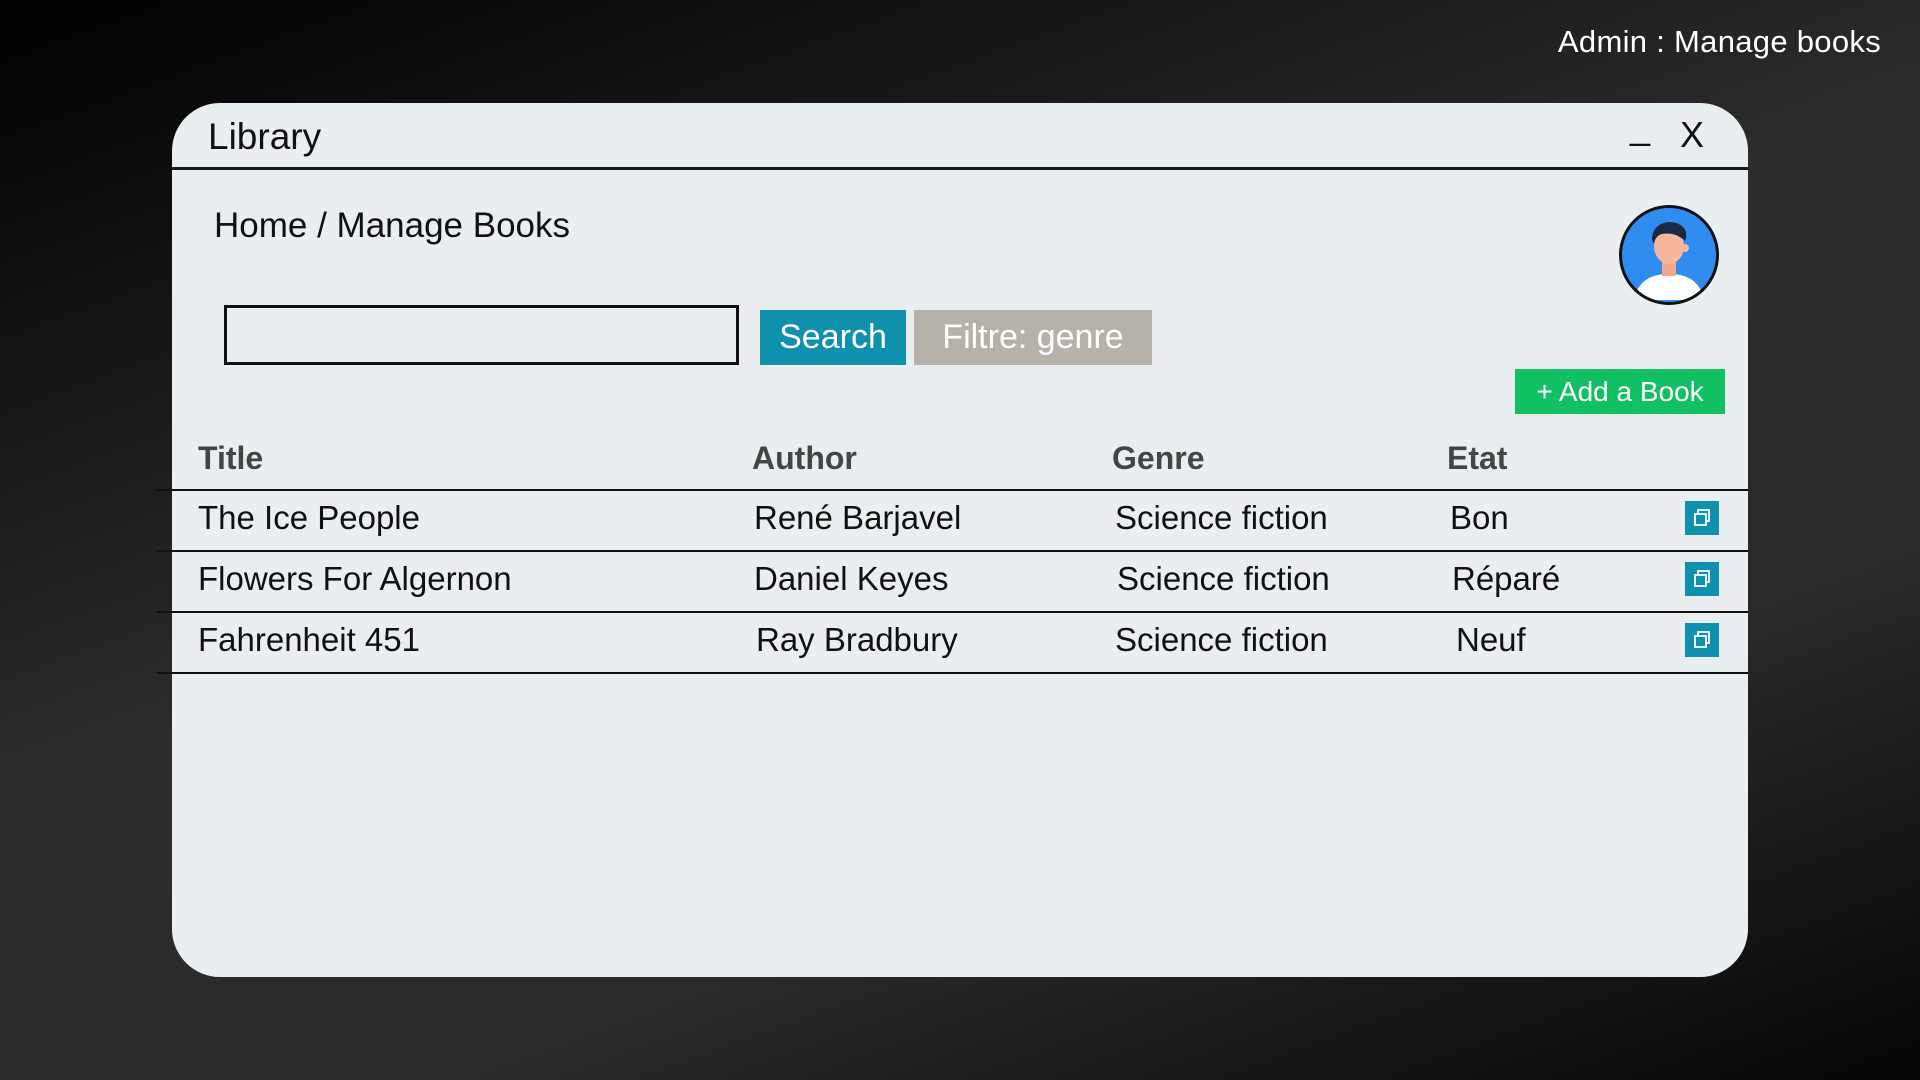 The height and width of the screenshot is (1080, 1920). I want to click on breadcrumb: Home / Manage Books, so click(392, 225).